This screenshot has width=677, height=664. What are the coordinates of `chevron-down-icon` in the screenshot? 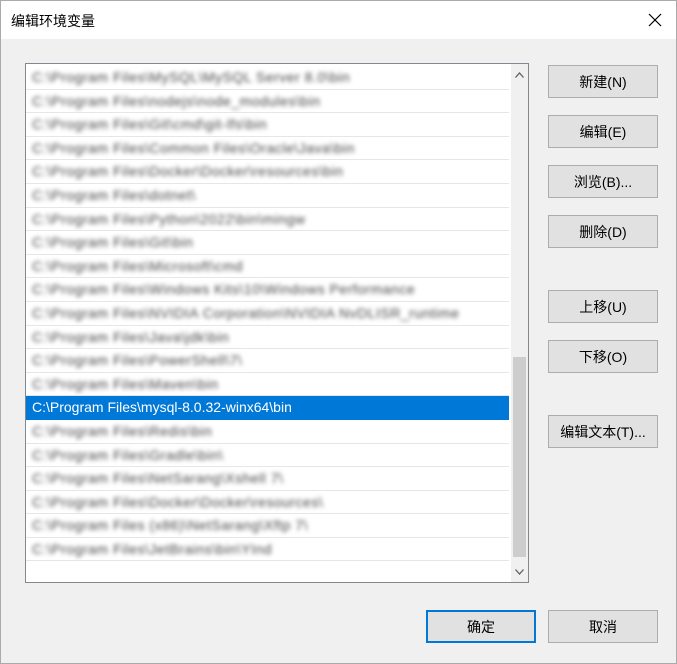 It's located at (519, 571).